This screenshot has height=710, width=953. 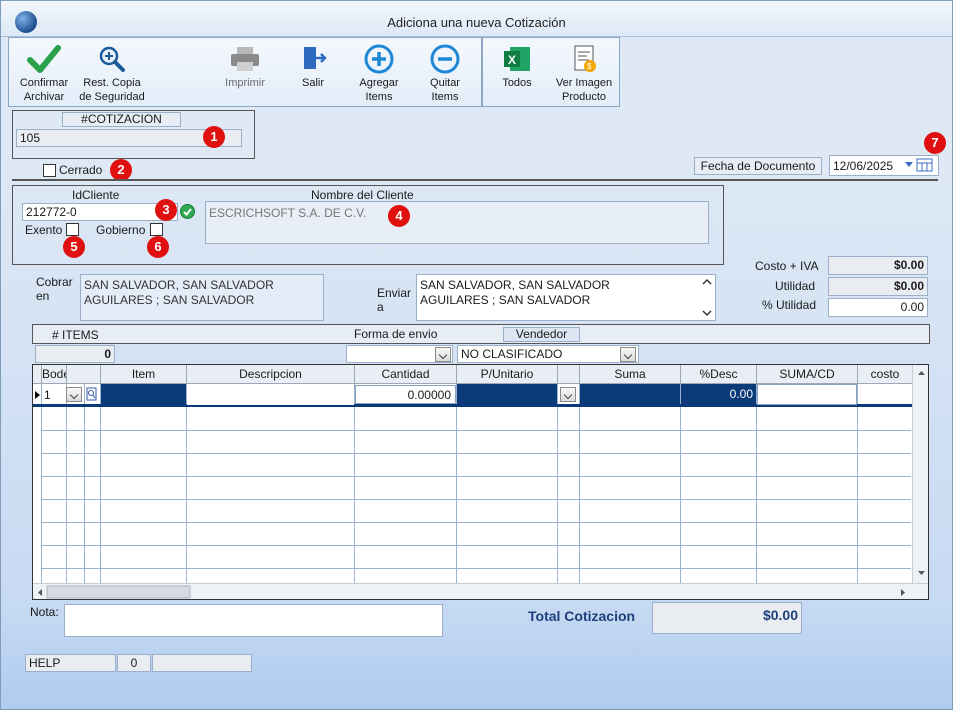 I want to click on window-title: Adiciona una nueva Cotización, so click(x=476, y=22).